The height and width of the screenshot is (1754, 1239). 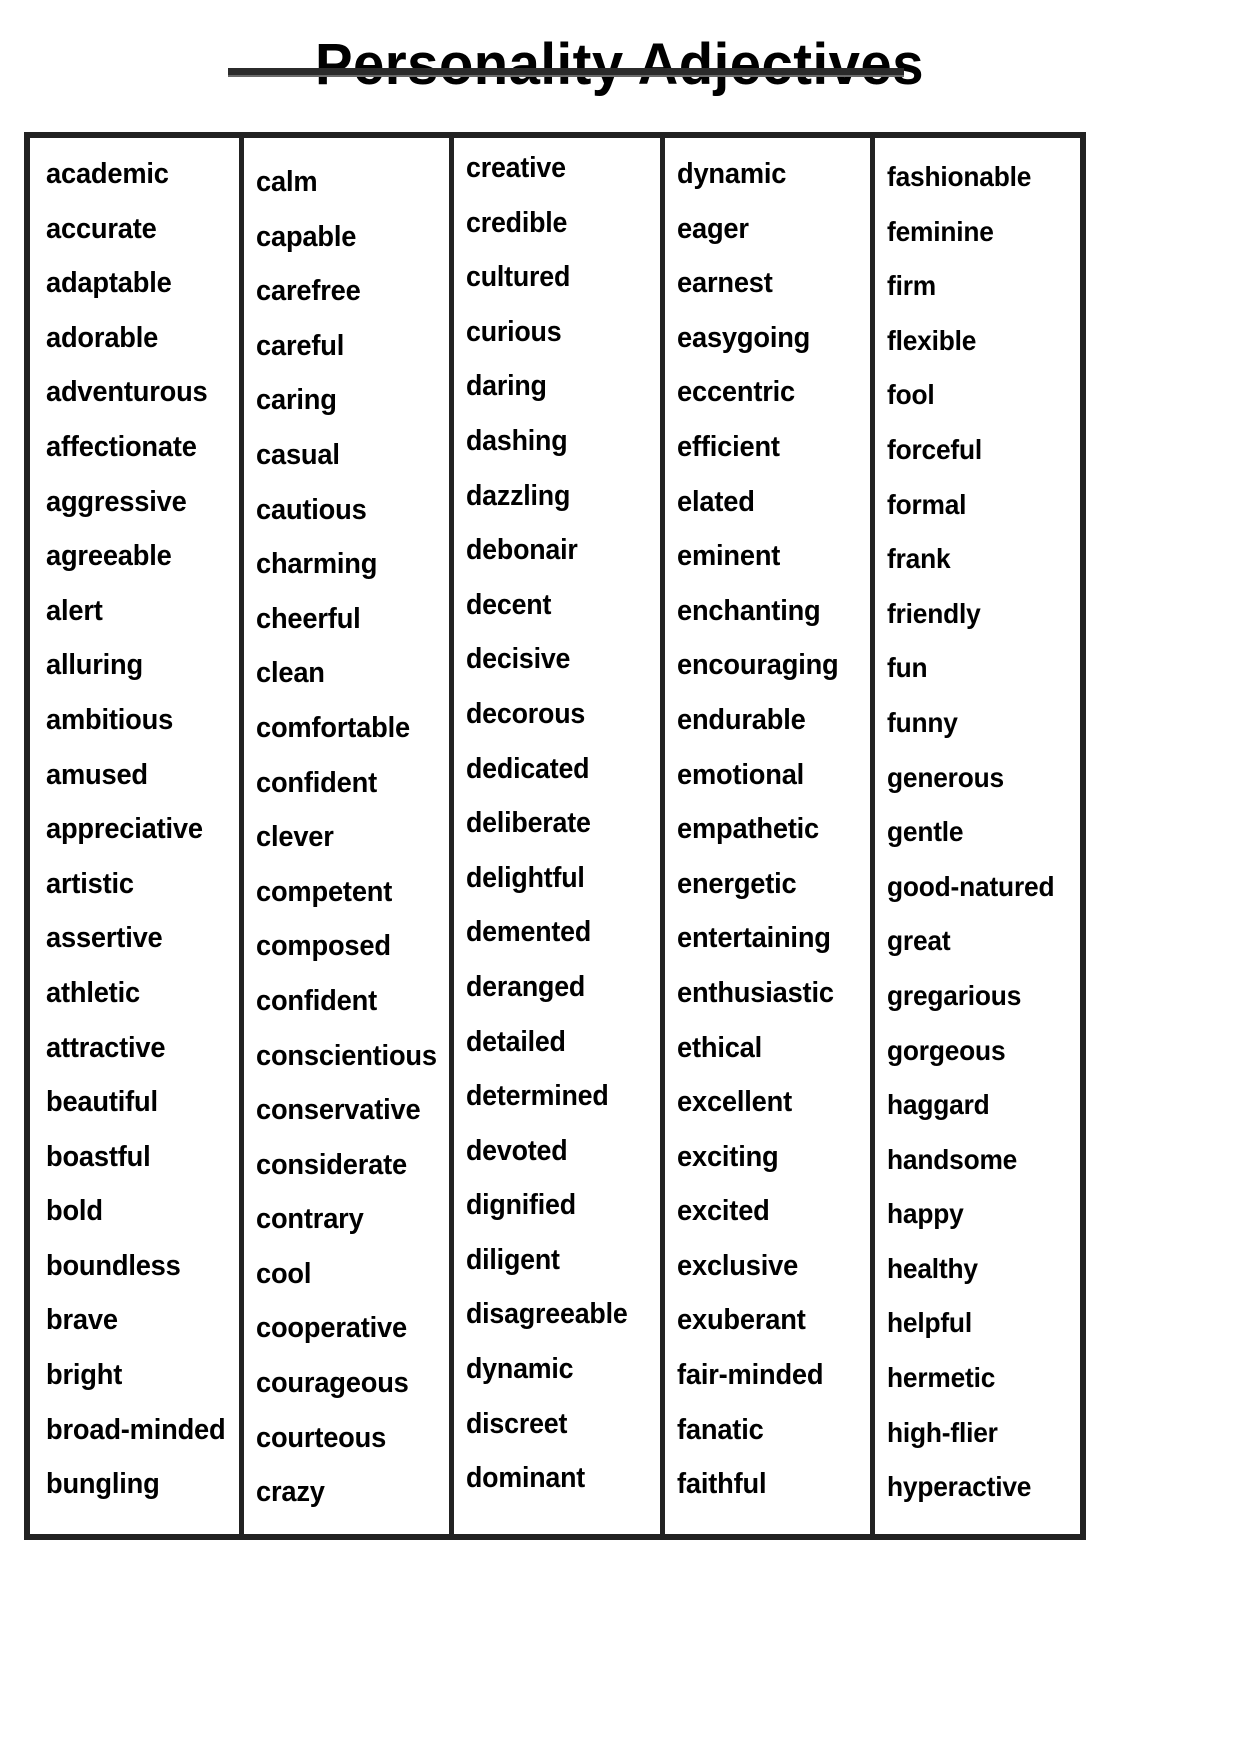 What do you see at coordinates (925, 1214) in the screenshot?
I see `list-item: happy` at bounding box center [925, 1214].